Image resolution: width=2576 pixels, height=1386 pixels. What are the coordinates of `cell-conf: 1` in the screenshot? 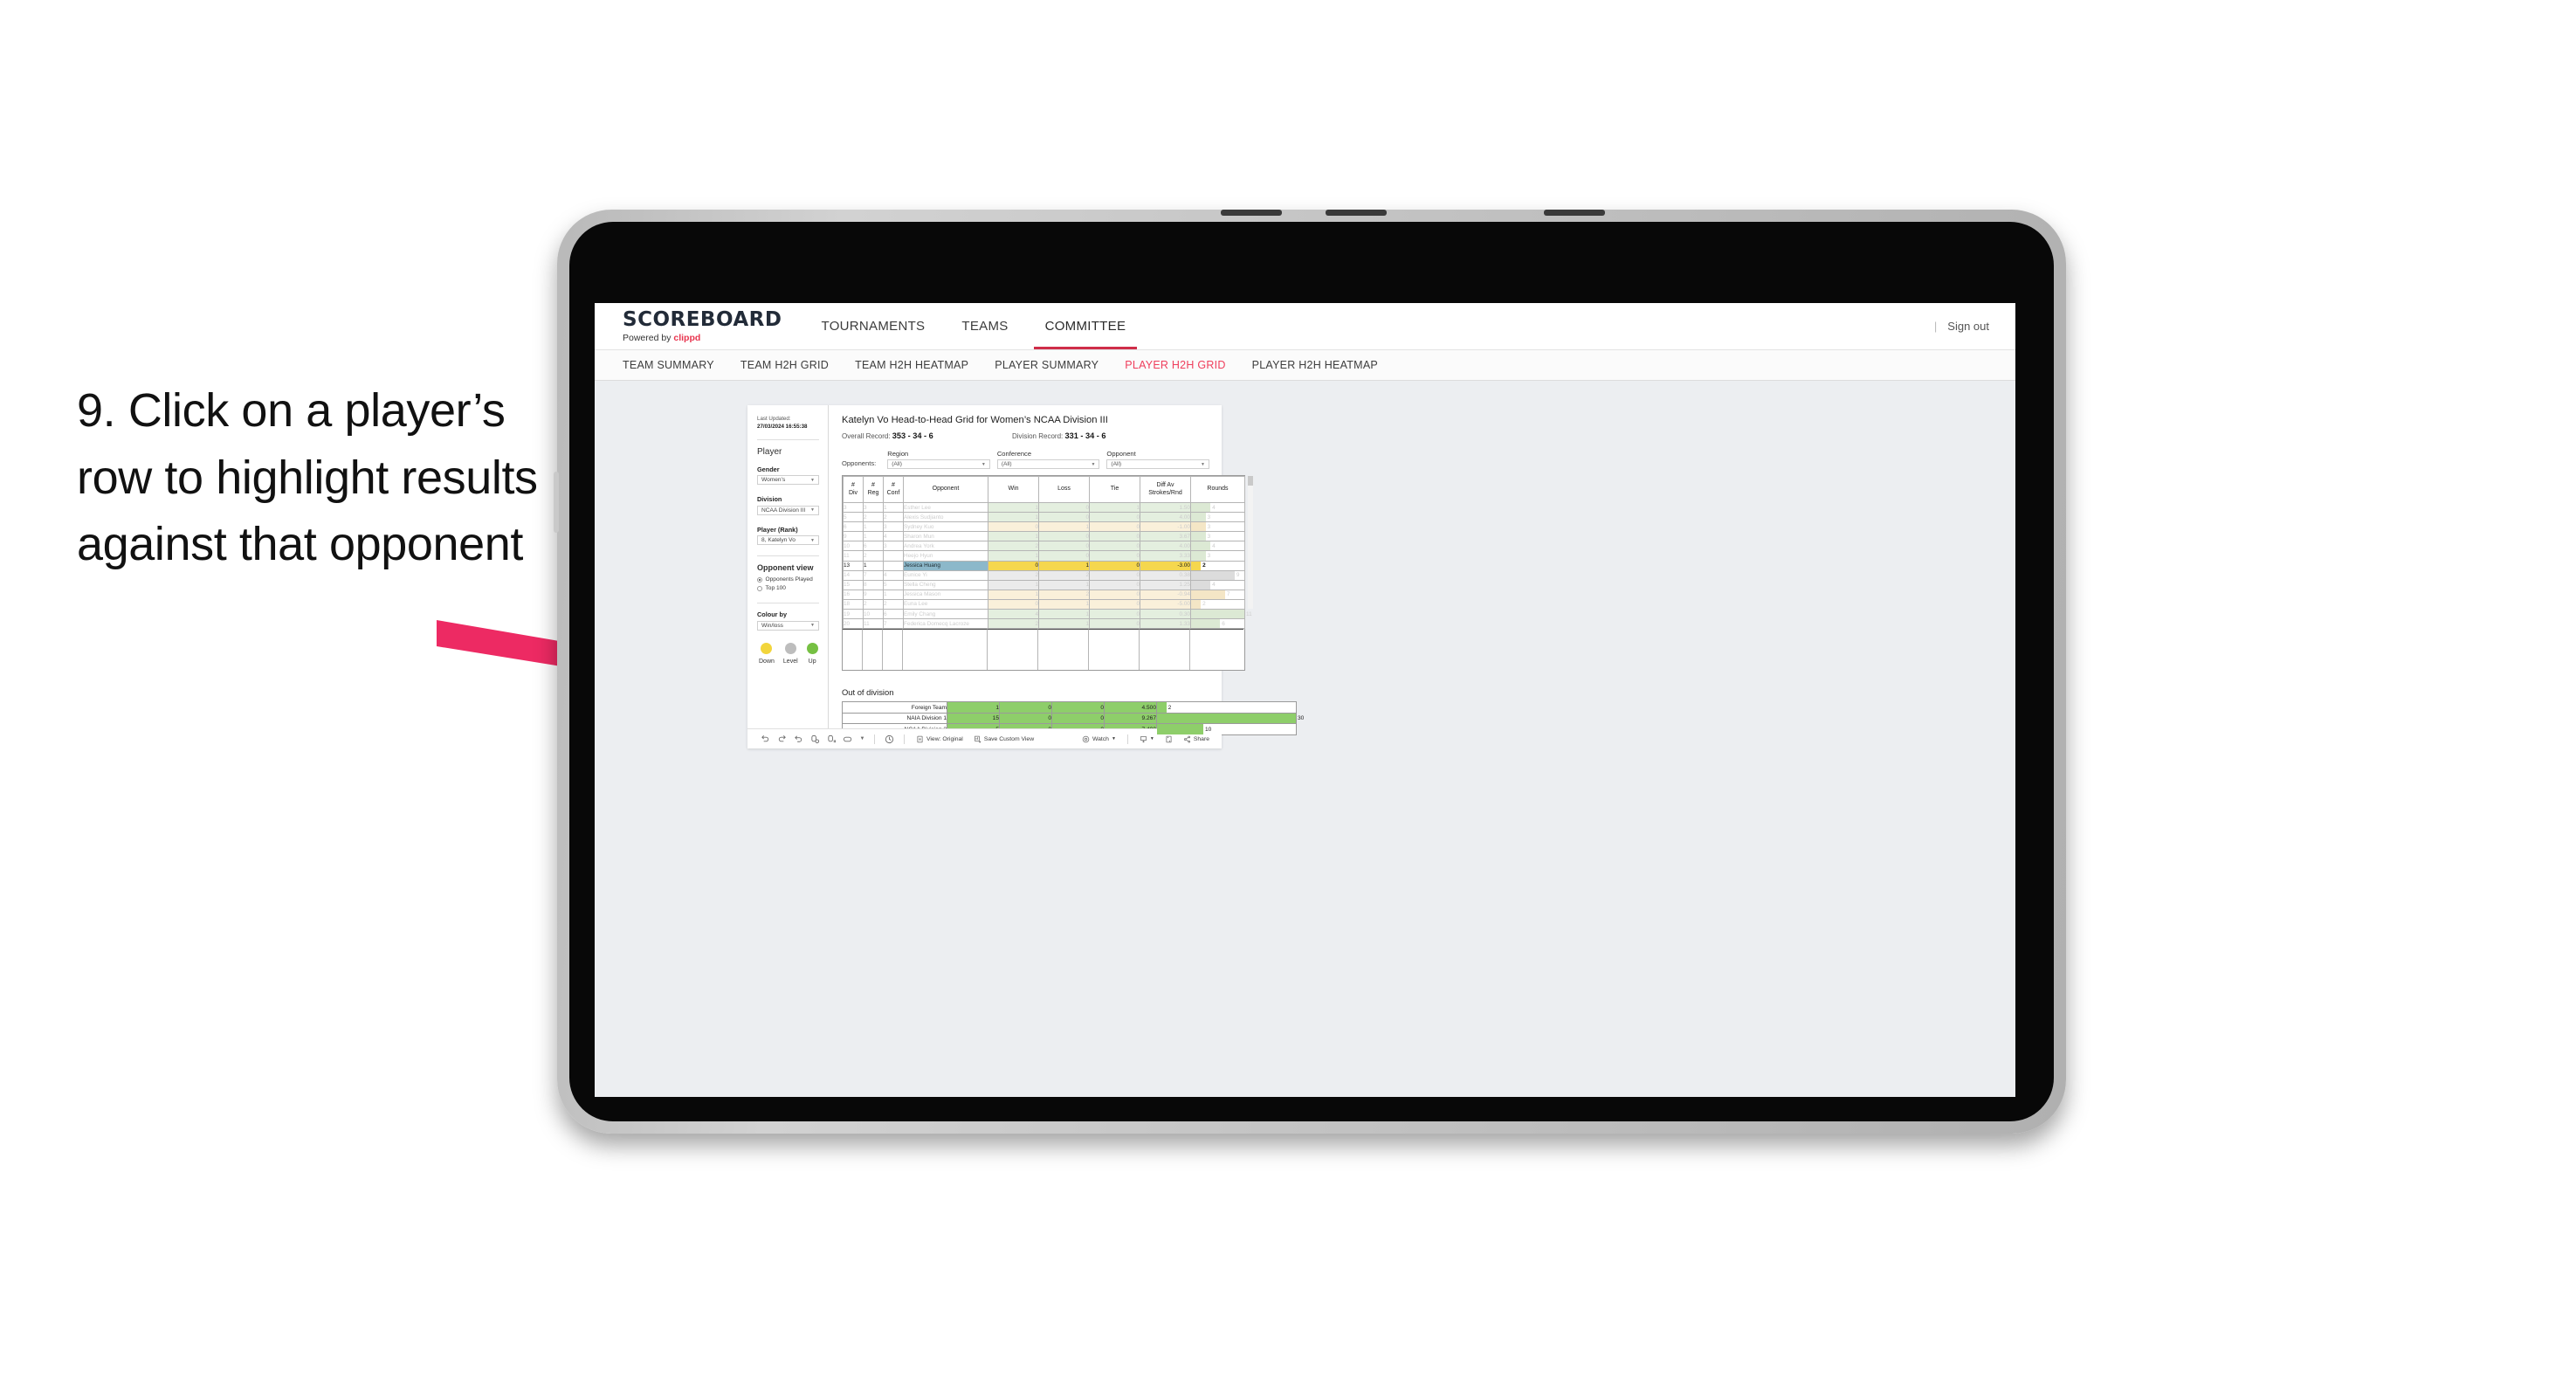 It's located at (893, 594).